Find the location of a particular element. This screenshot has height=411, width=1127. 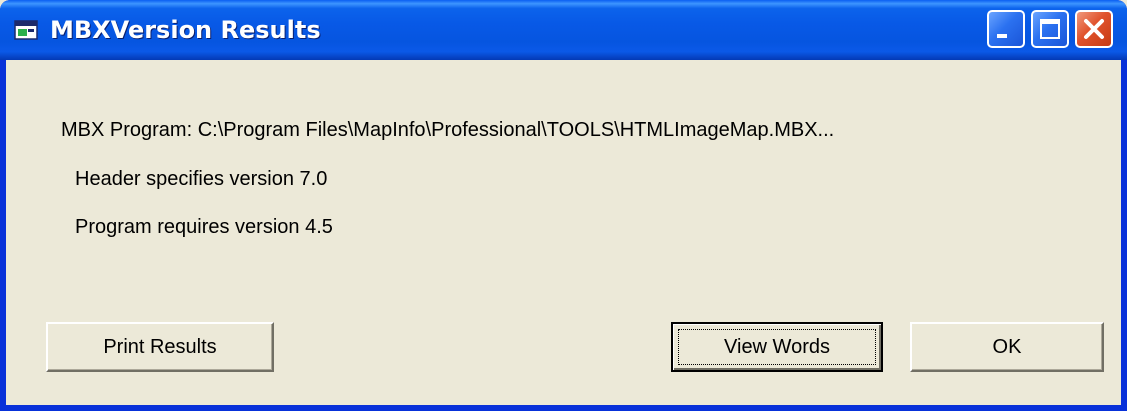

print-results-button: Print Results is located at coordinates (160, 347).